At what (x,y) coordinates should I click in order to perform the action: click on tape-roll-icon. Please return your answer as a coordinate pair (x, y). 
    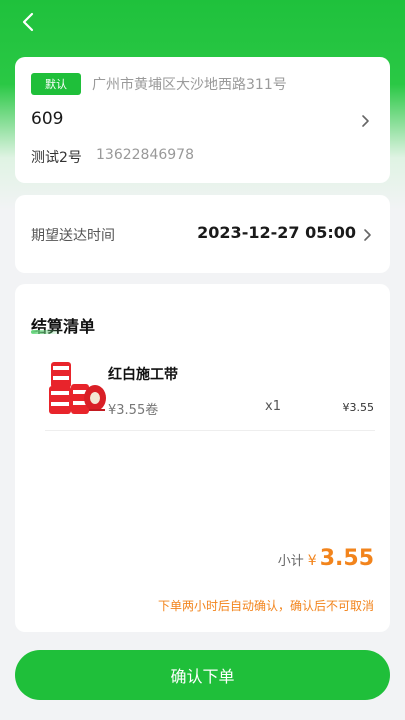
    Looking at the image, I should click on (77, 388).